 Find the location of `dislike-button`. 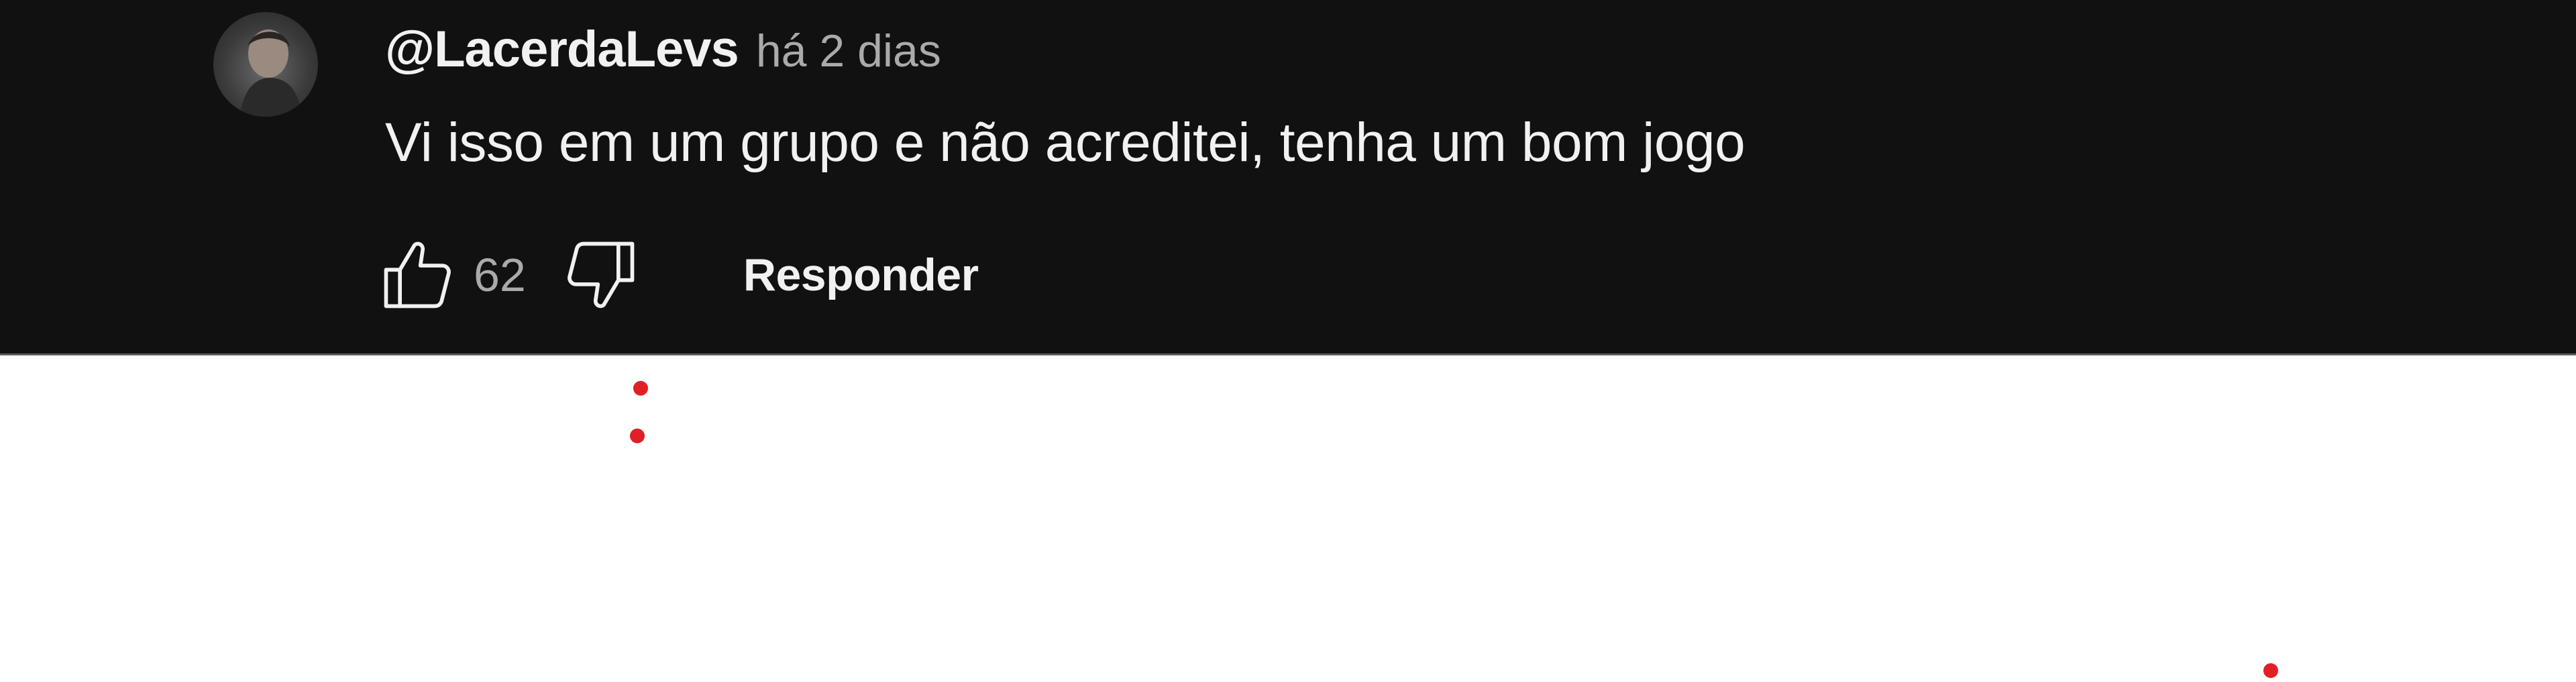

dislike-button is located at coordinates (601, 275).